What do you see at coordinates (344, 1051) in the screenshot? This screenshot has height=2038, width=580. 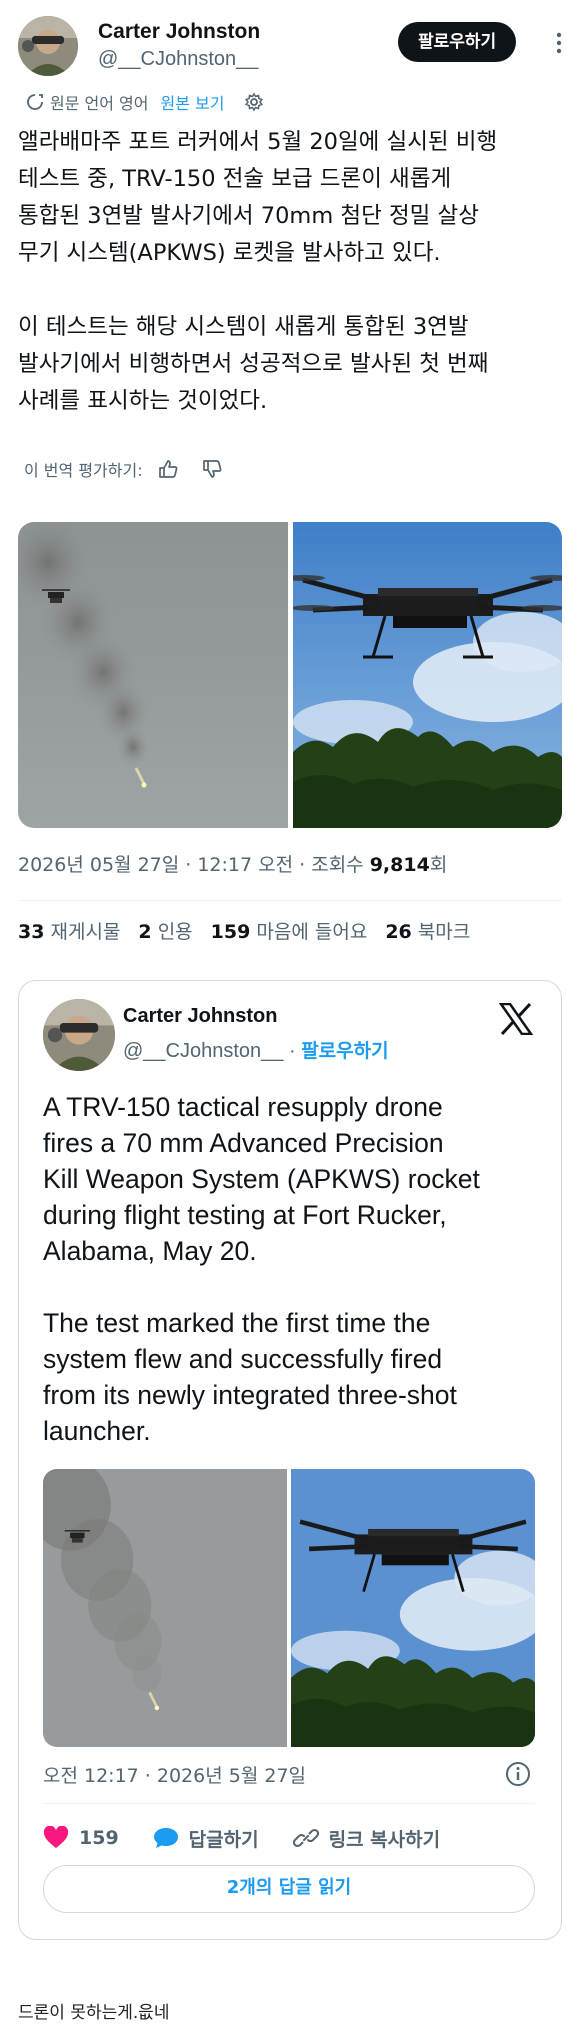 I see `embedded-follow-link: 팔로우하기` at bounding box center [344, 1051].